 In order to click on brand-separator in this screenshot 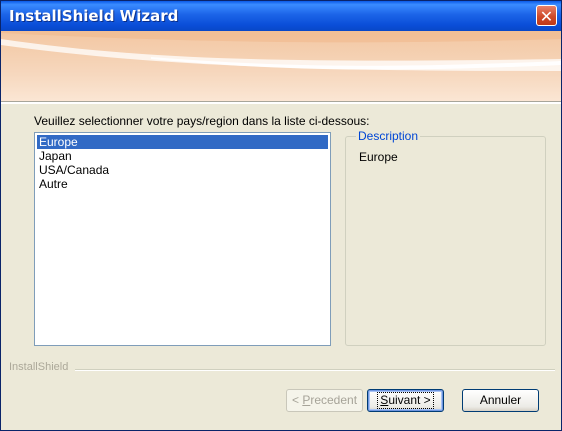, I will do `click(315, 370)`.